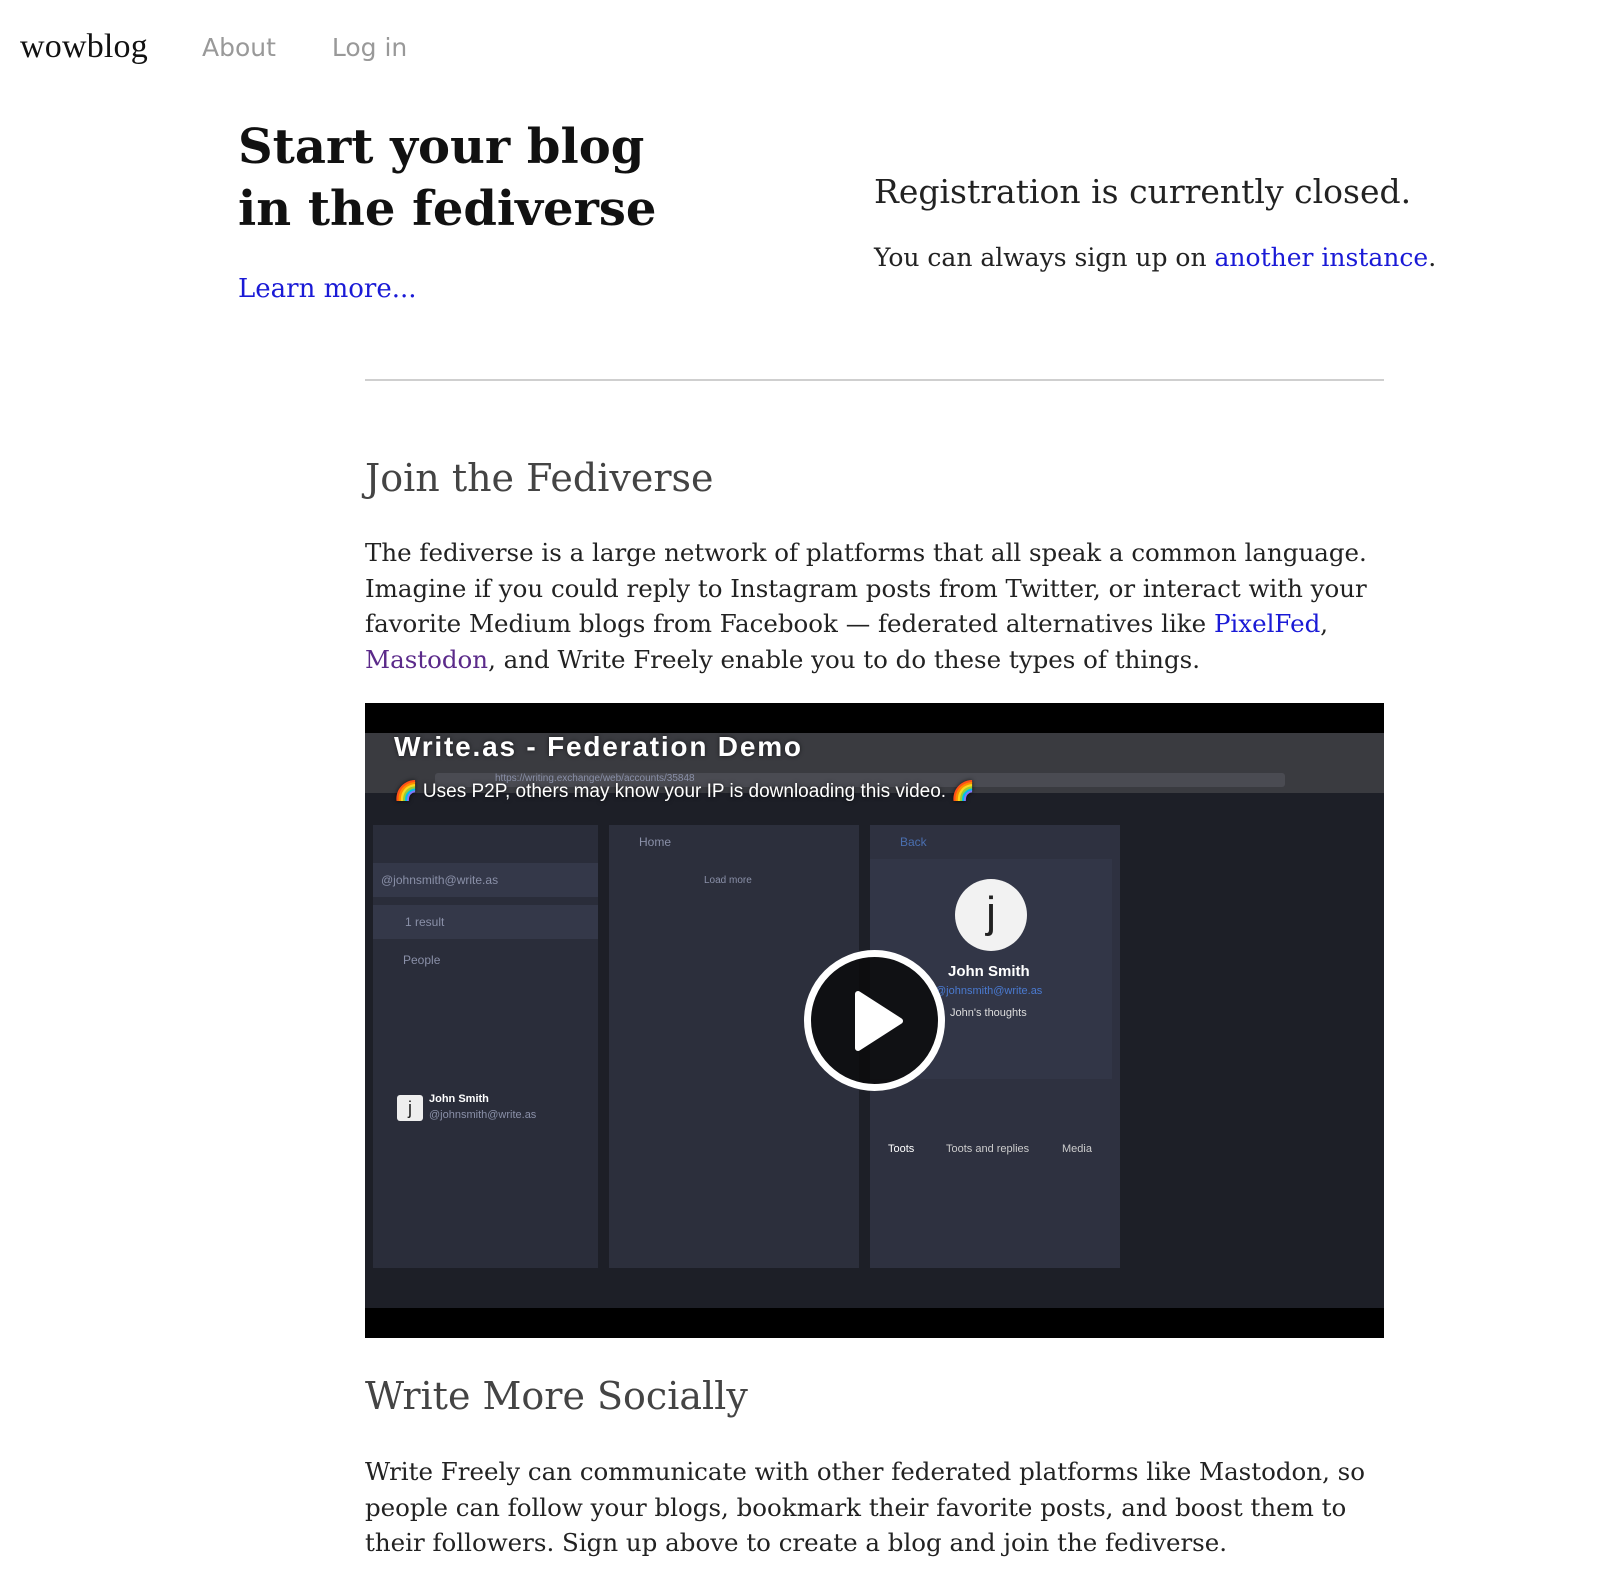 The height and width of the screenshot is (1578, 1616). I want to click on nav-about-link: About, so click(239, 47).